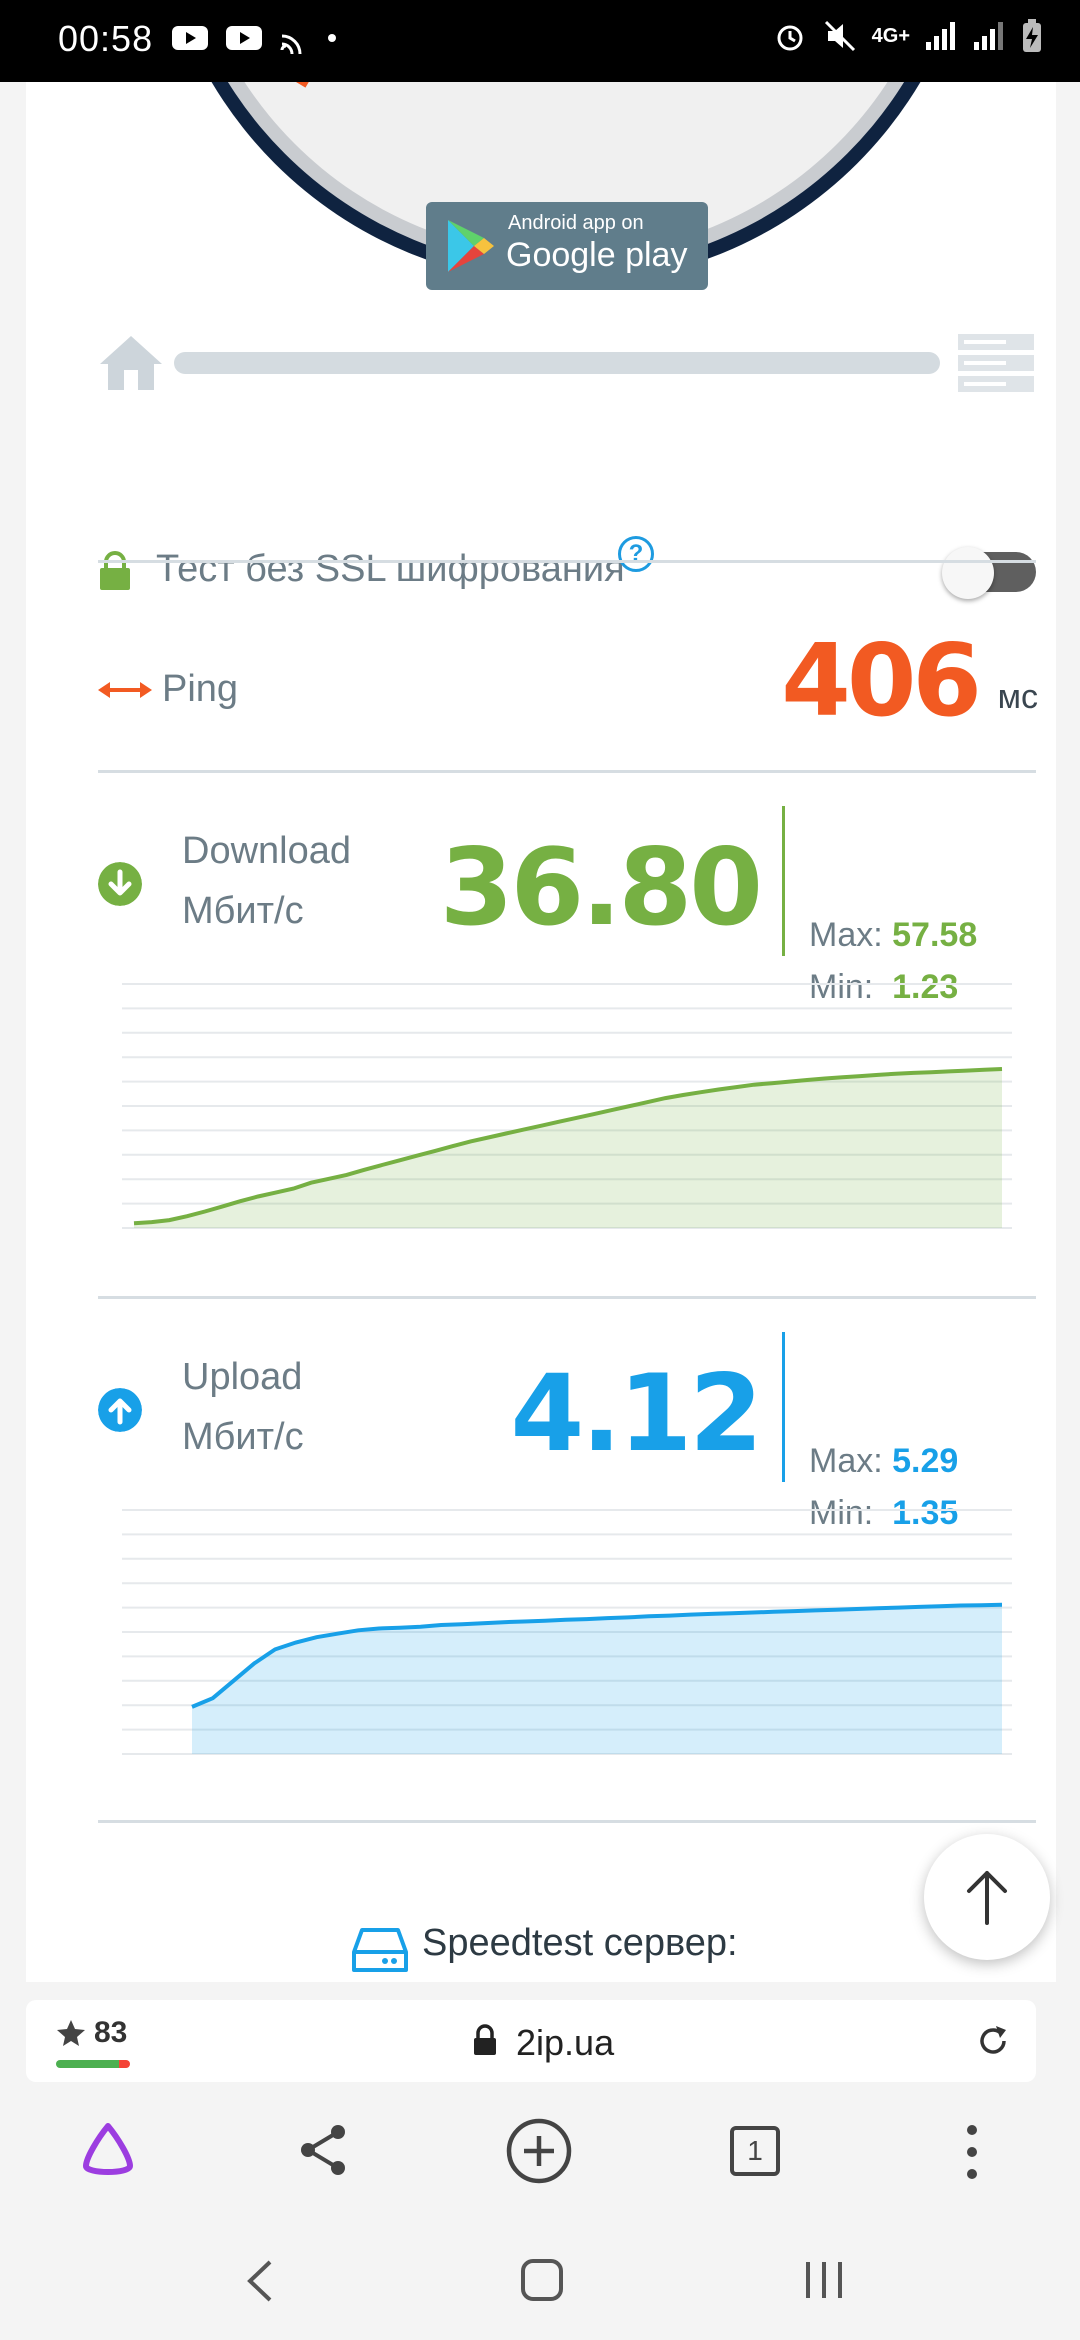 This screenshot has width=1080, height=2340. Describe the element at coordinates (259, 2281) in the screenshot. I see `back-icon` at that location.